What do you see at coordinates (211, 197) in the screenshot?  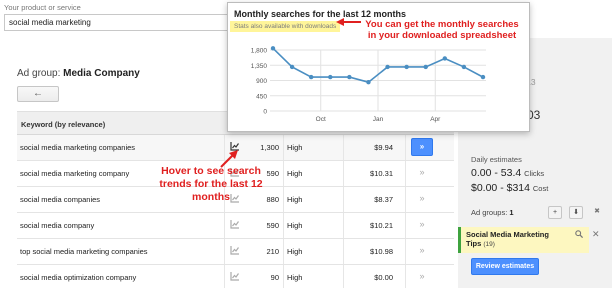 I see `hover-annotation-line3: months` at bounding box center [211, 197].